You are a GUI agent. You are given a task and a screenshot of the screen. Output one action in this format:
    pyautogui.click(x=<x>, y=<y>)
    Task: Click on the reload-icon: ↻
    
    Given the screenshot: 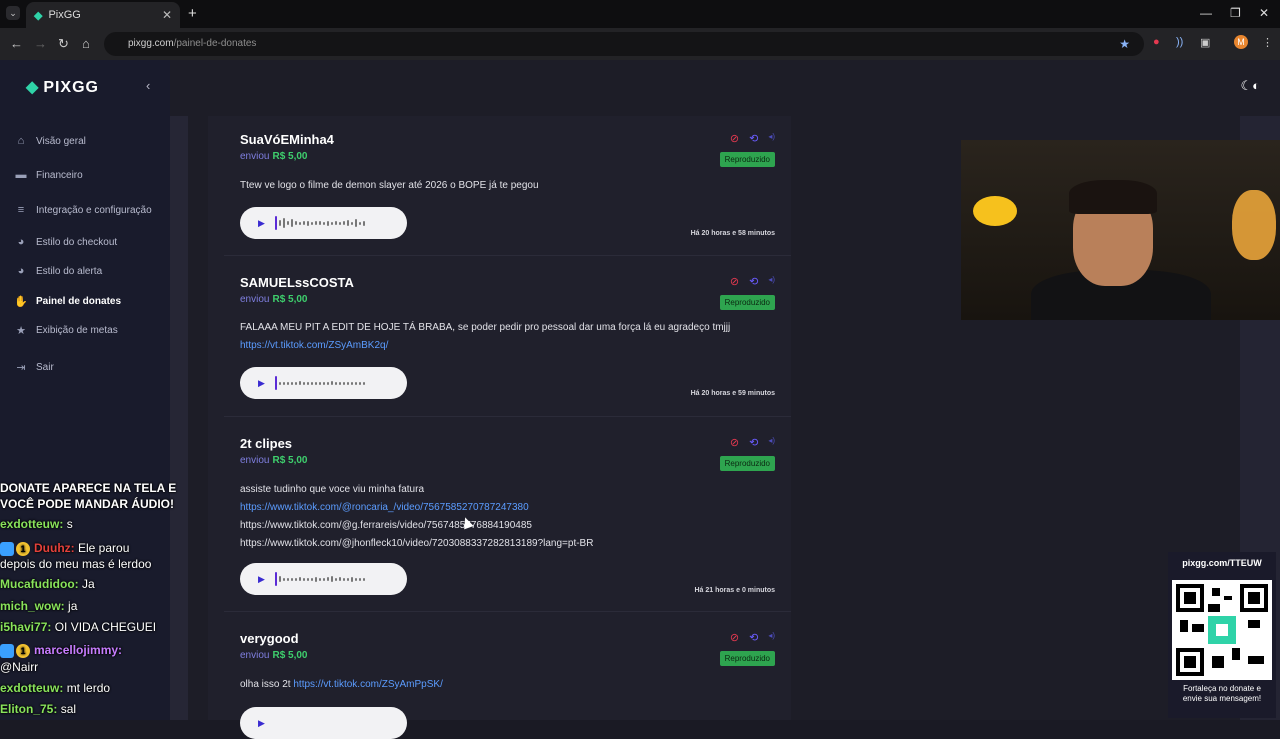 What is the action you would take?
    pyautogui.click(x=63, y=44)
    